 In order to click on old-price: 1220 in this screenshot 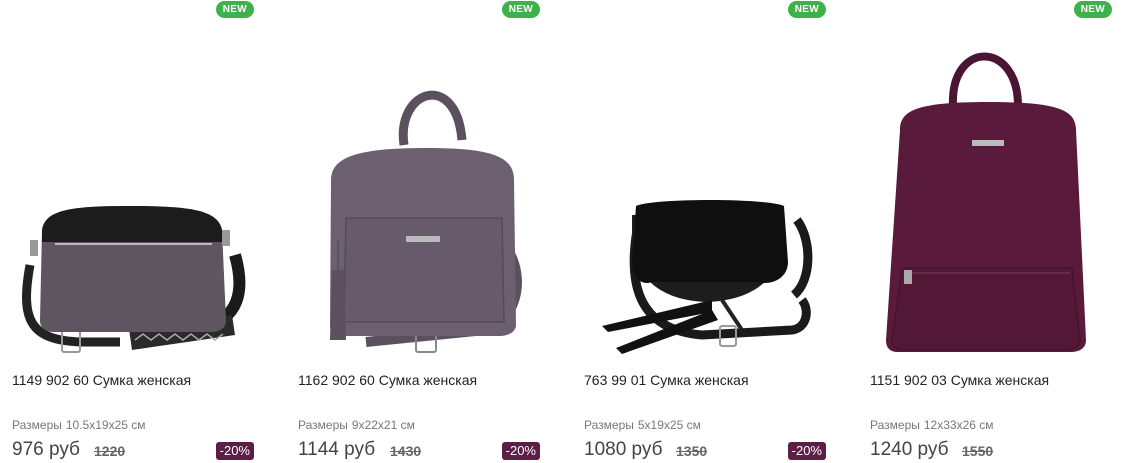, I will do `click(110, 451)`.